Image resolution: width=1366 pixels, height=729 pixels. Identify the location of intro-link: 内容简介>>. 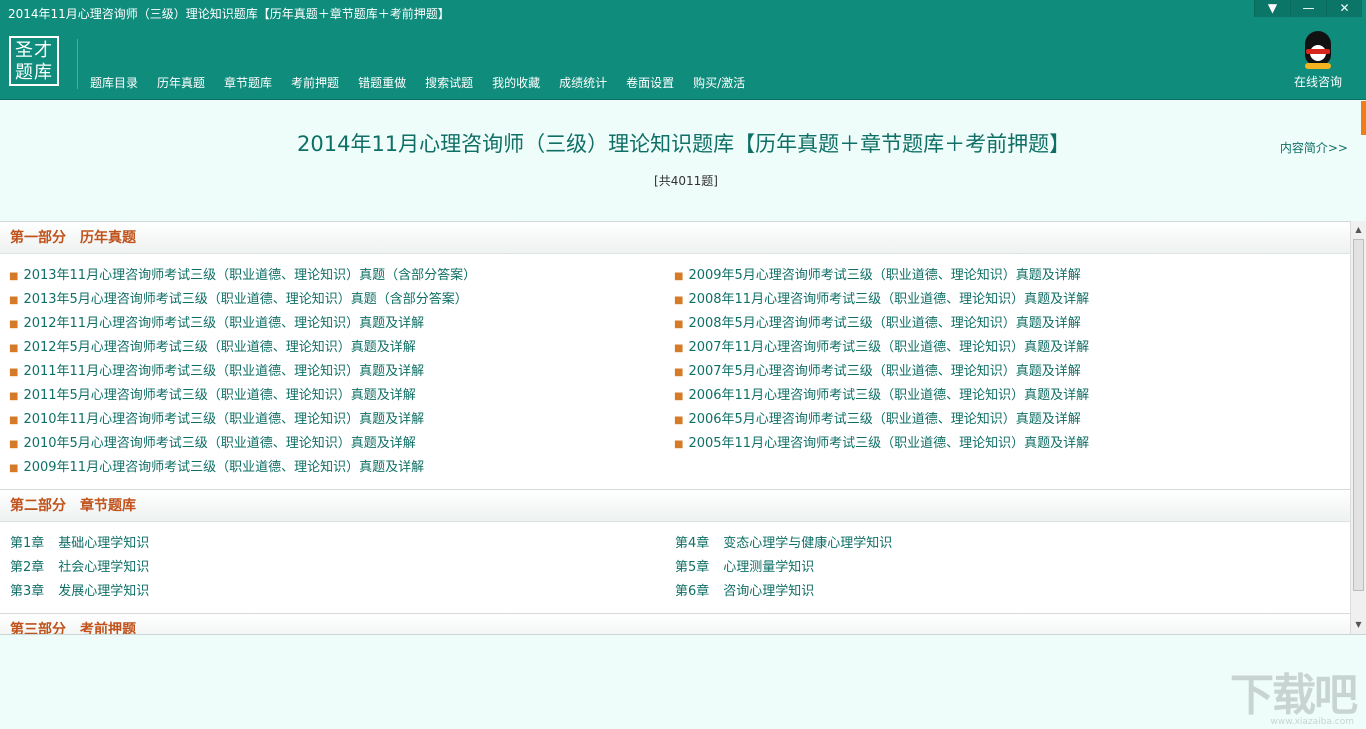
(1314, 147).